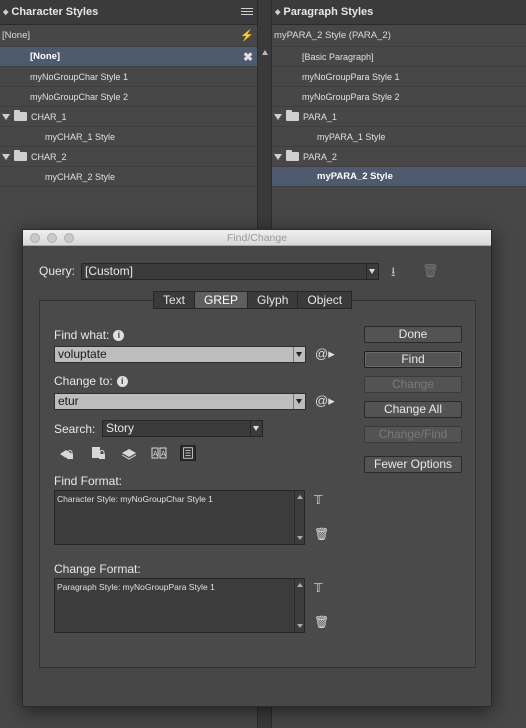  Describe the element at coordinates (188, 453) in the screenshot. I see `include-footnotes-icon` at that location.